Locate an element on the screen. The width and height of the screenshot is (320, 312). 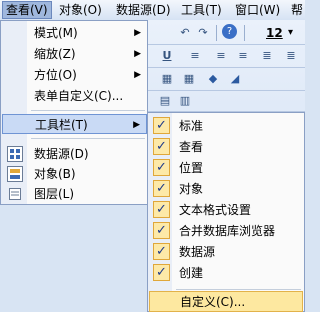
submenu-item-text-format: ✓ 文本格式设置 is located at coordinates (226, 210).